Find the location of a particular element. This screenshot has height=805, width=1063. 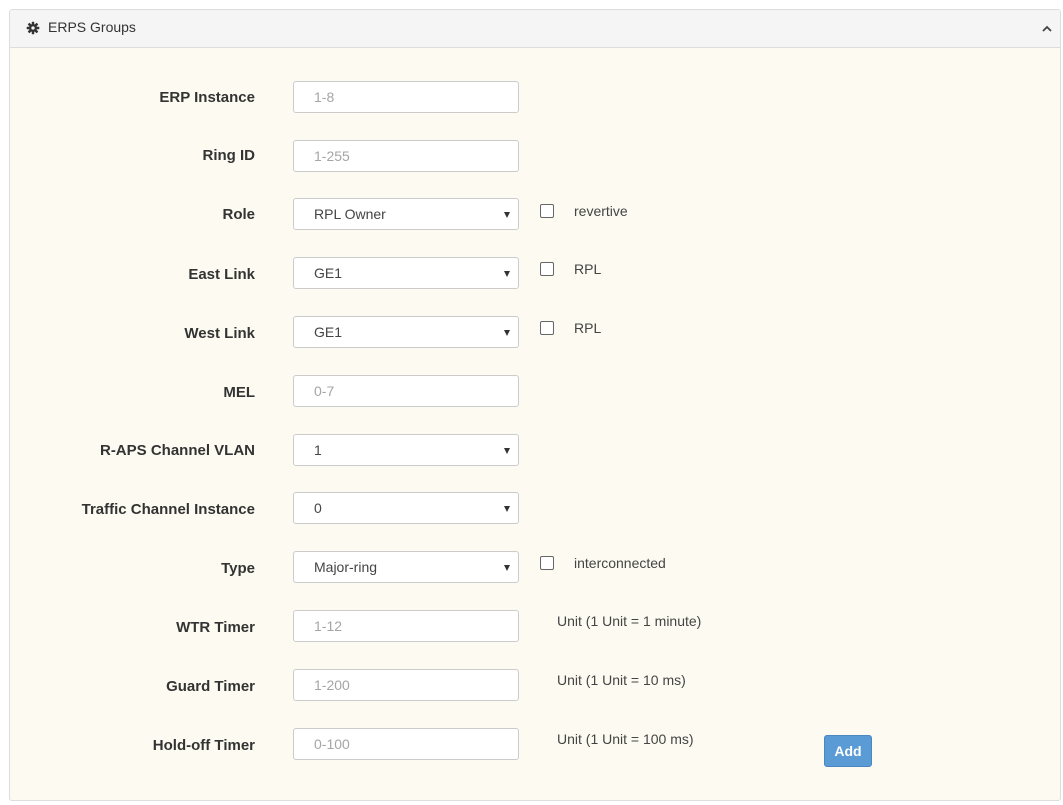

revertive-checkbox is located at coordinates (547, 211).